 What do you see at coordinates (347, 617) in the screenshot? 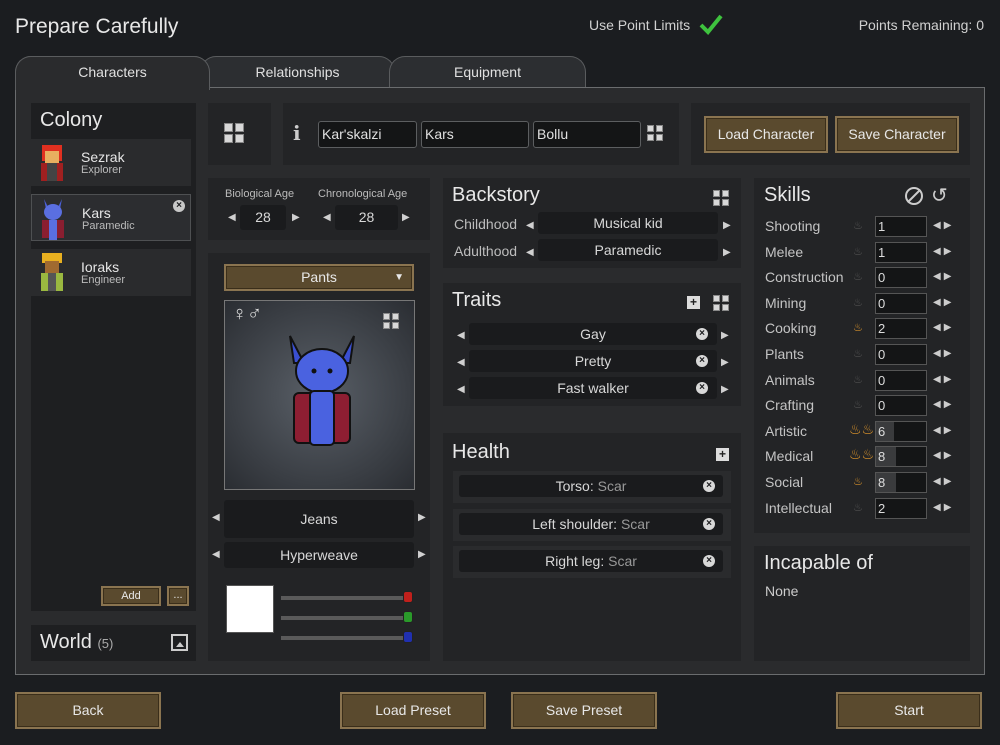
I see `green-slider` at bounding box center [347, 617].